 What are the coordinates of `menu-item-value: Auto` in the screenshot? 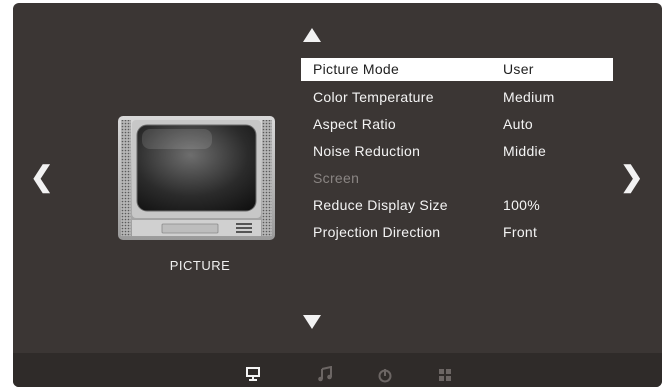 It's located at (518, 124).